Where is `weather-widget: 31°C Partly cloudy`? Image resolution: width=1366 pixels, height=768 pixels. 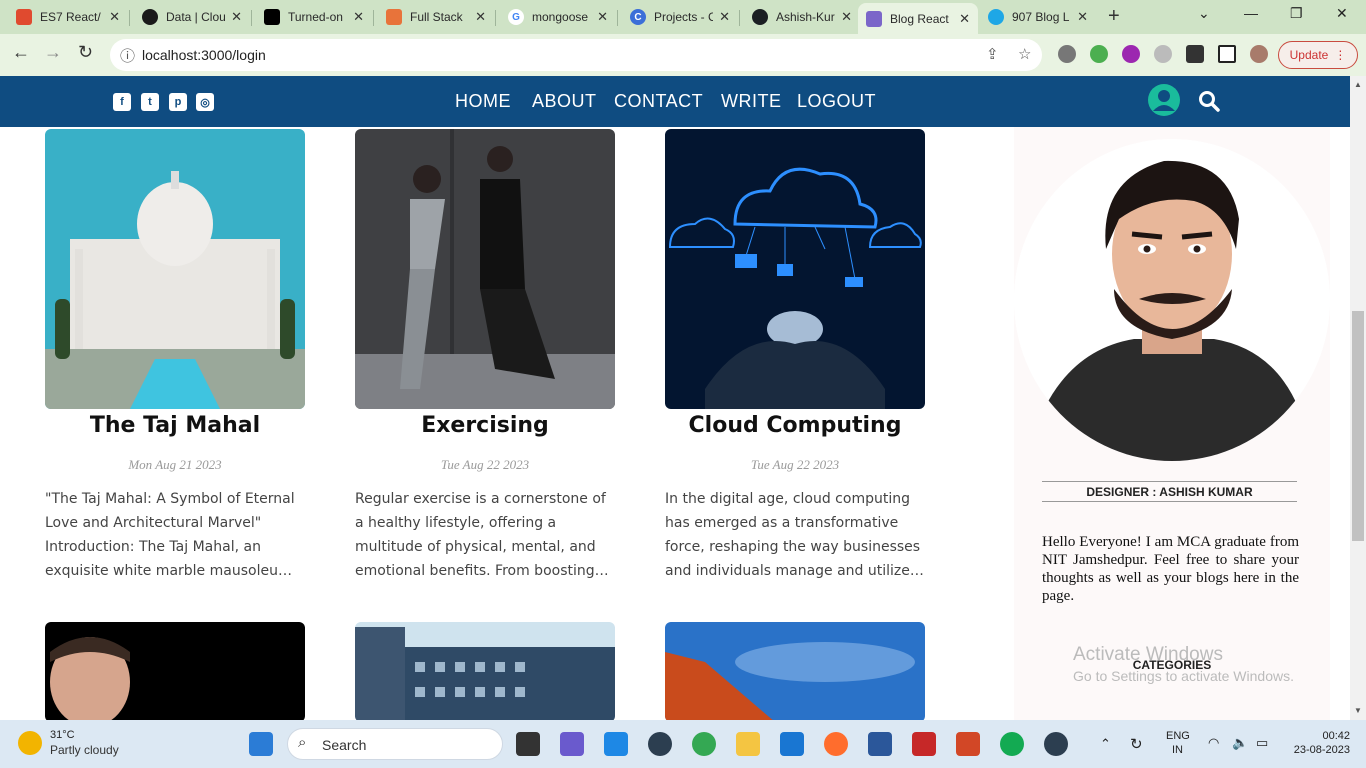 weather-widget: 31°C Partly cloudy is located at coordinates (68, 743).